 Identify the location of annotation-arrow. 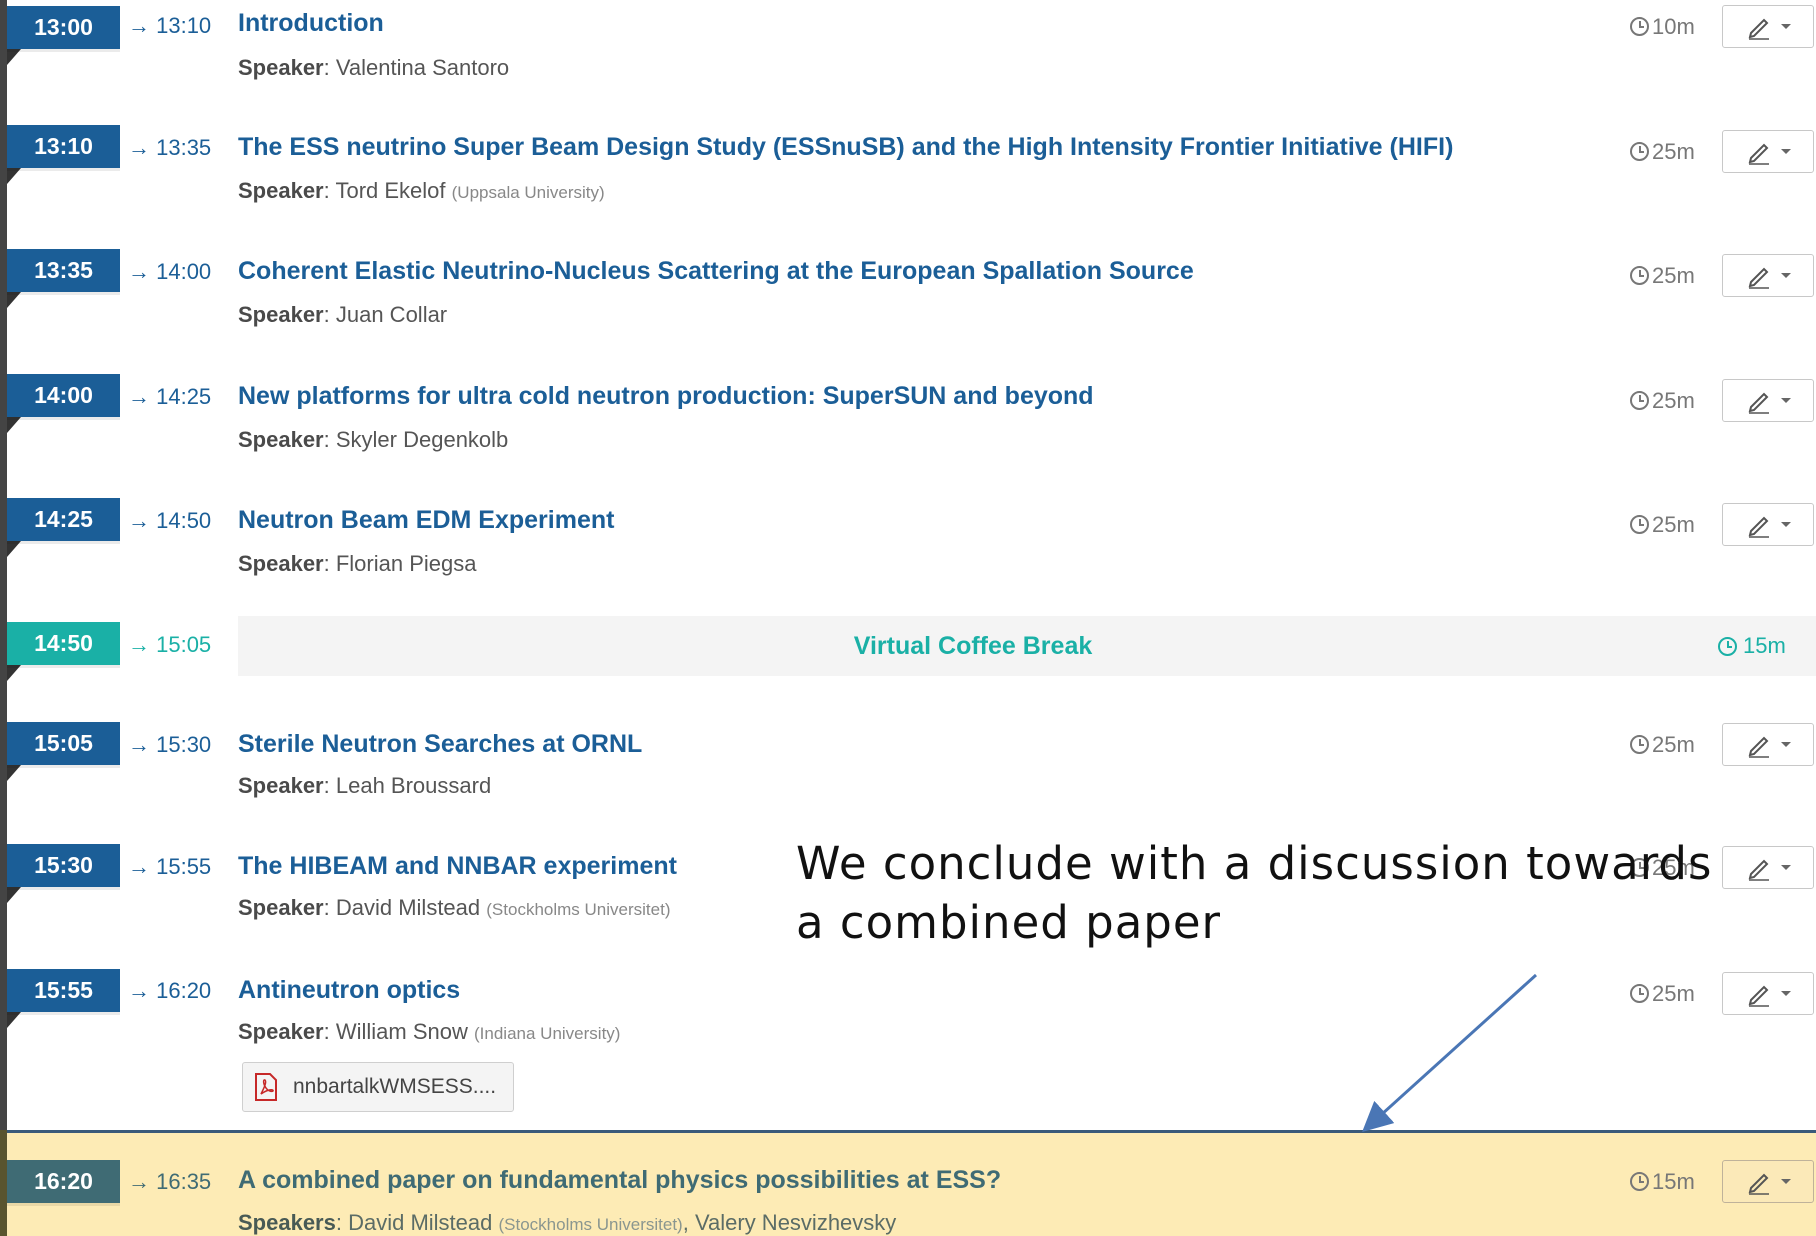
(1450, 1053).